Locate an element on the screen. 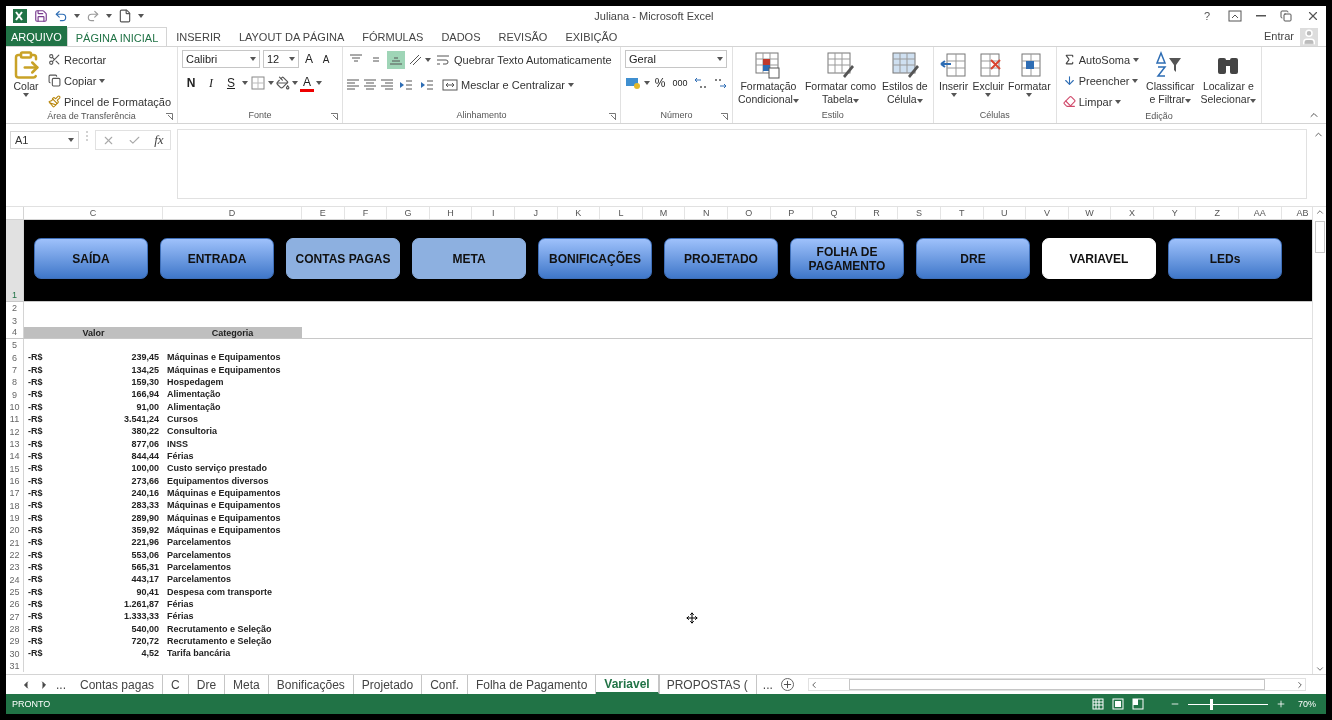 This screenshot has width=1332, height=720. row-header: 30 is located at coordinates (15, 653).